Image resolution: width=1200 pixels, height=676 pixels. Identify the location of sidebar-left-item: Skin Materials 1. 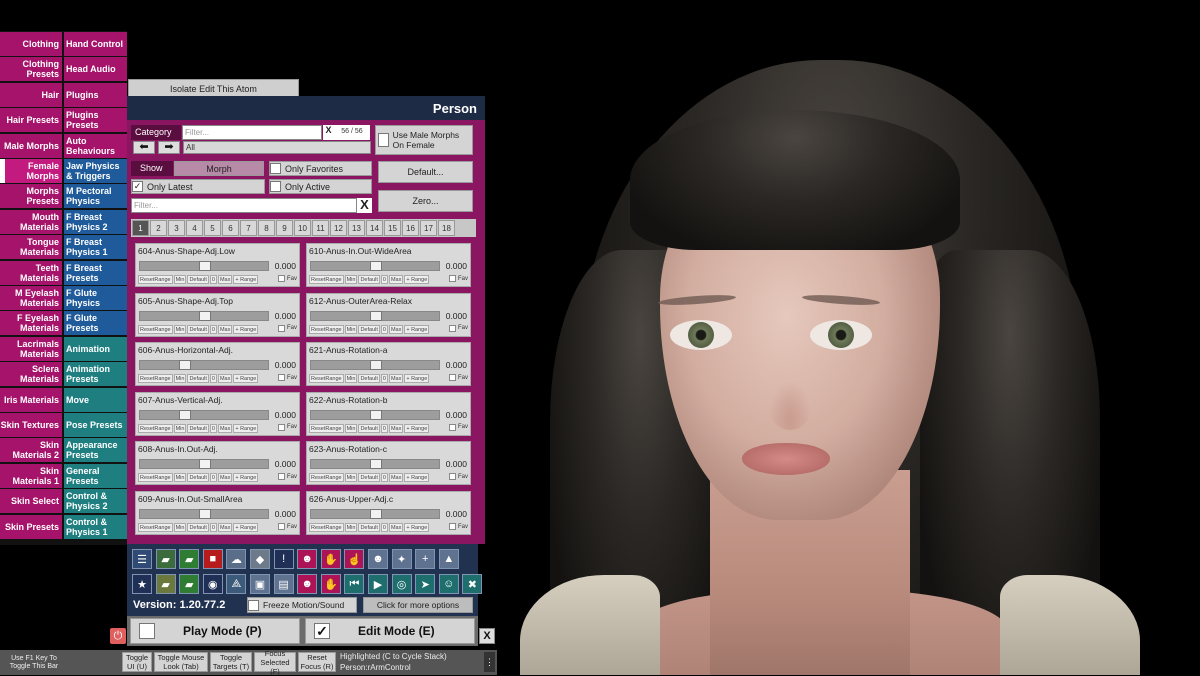
(31, 475).